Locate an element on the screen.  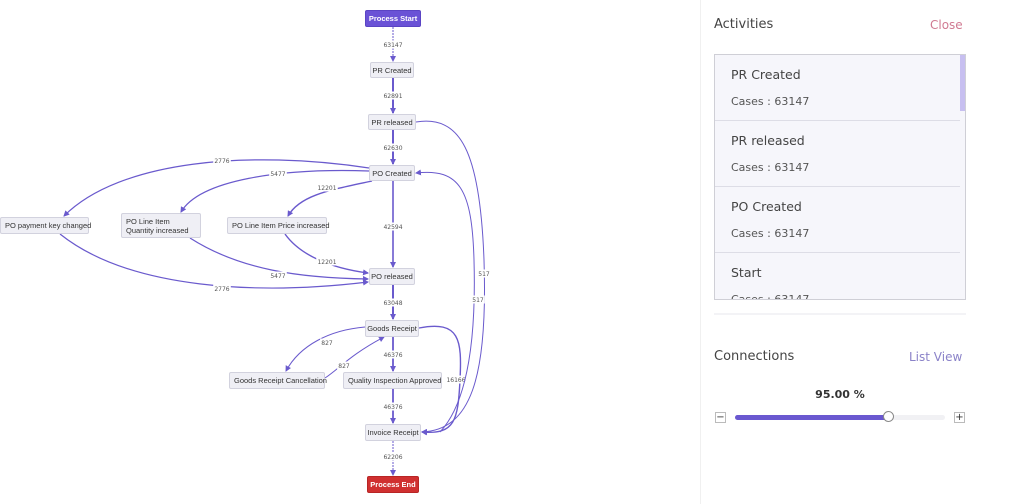
activity-item: PR Created Cases : 63147 is located at coordinates (837, 88).